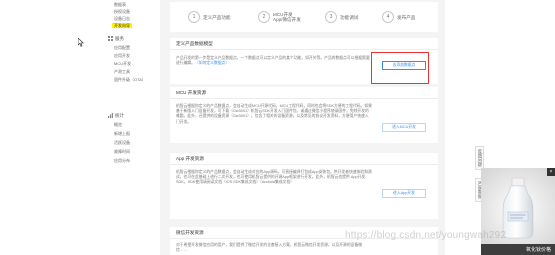 This screenshot has height=255, width=555. I want to click on enter-mcu-dev-button: 进入MCU开发, so click(404, 127).